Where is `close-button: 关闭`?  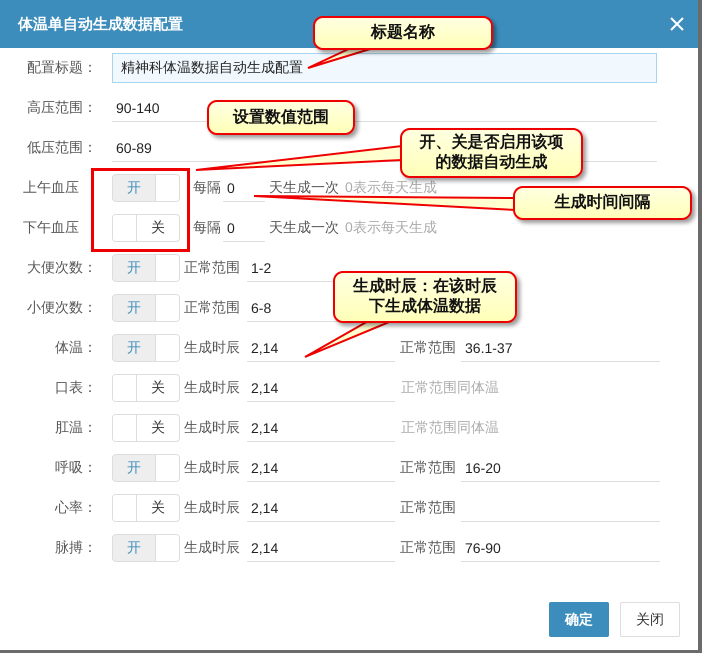 close-button: 关闭 is located at coordinates (650, 619).